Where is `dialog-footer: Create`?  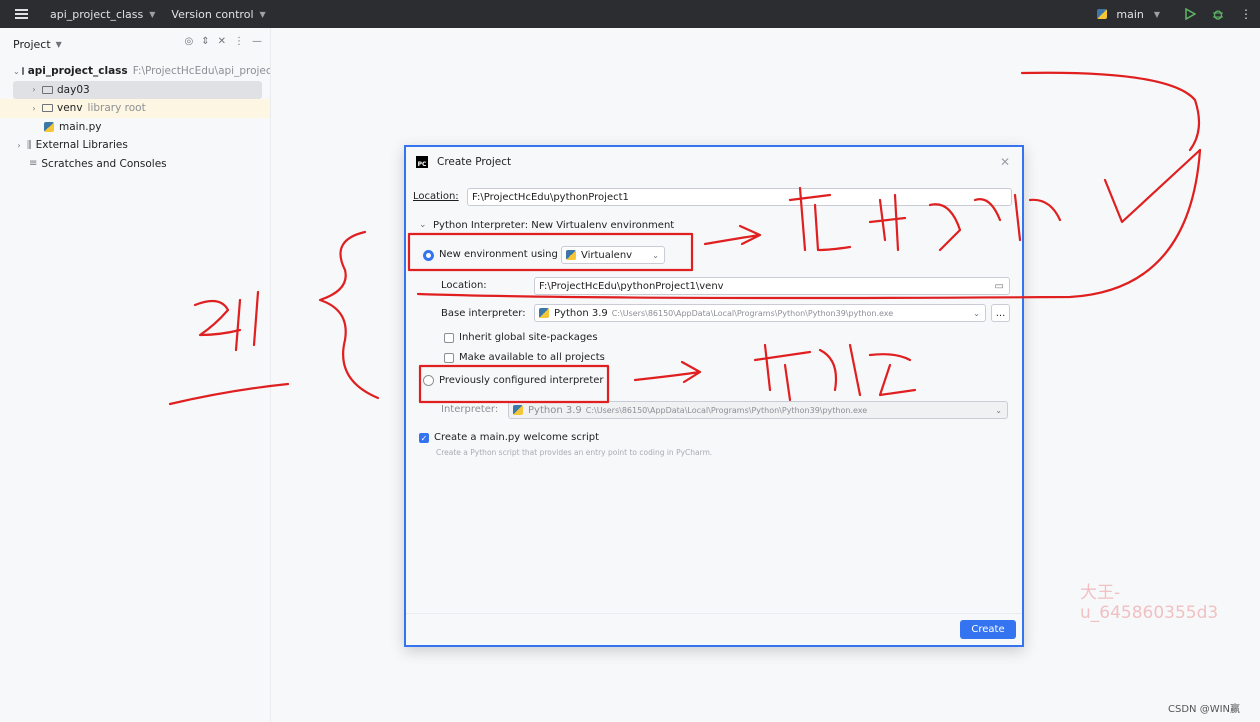 dialog-footer: Create is located at coordinates (714, 629).